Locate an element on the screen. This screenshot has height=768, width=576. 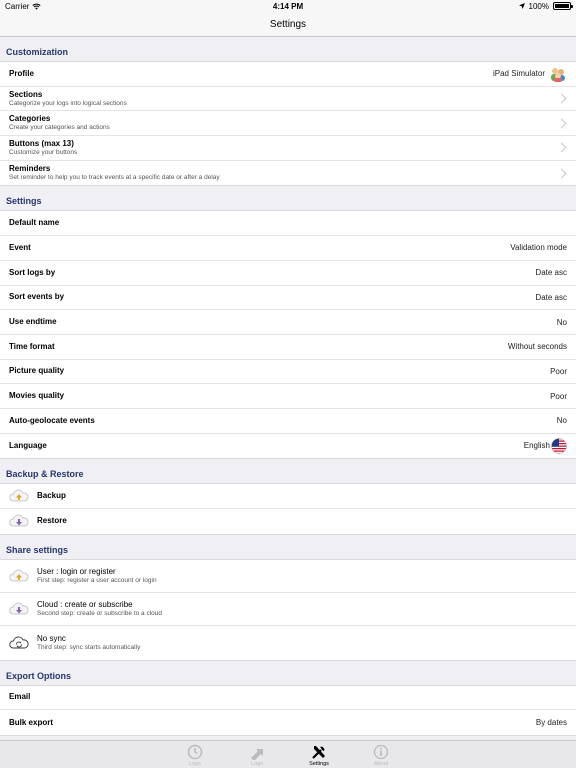
battery-percent: 100% is located at coordinates (538, 6).